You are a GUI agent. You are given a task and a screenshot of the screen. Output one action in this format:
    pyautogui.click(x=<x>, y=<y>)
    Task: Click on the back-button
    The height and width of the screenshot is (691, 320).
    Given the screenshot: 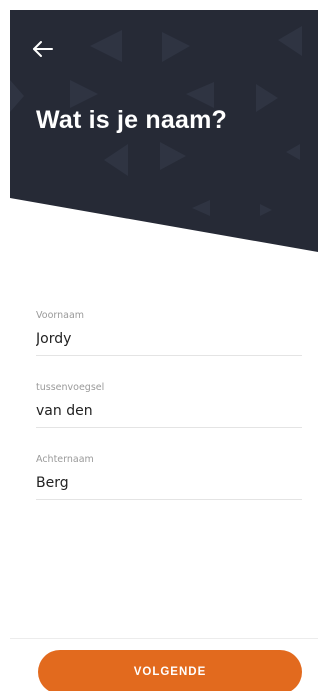 What is the action you would take?
    pyautogui.click(x=45, y=53)
    